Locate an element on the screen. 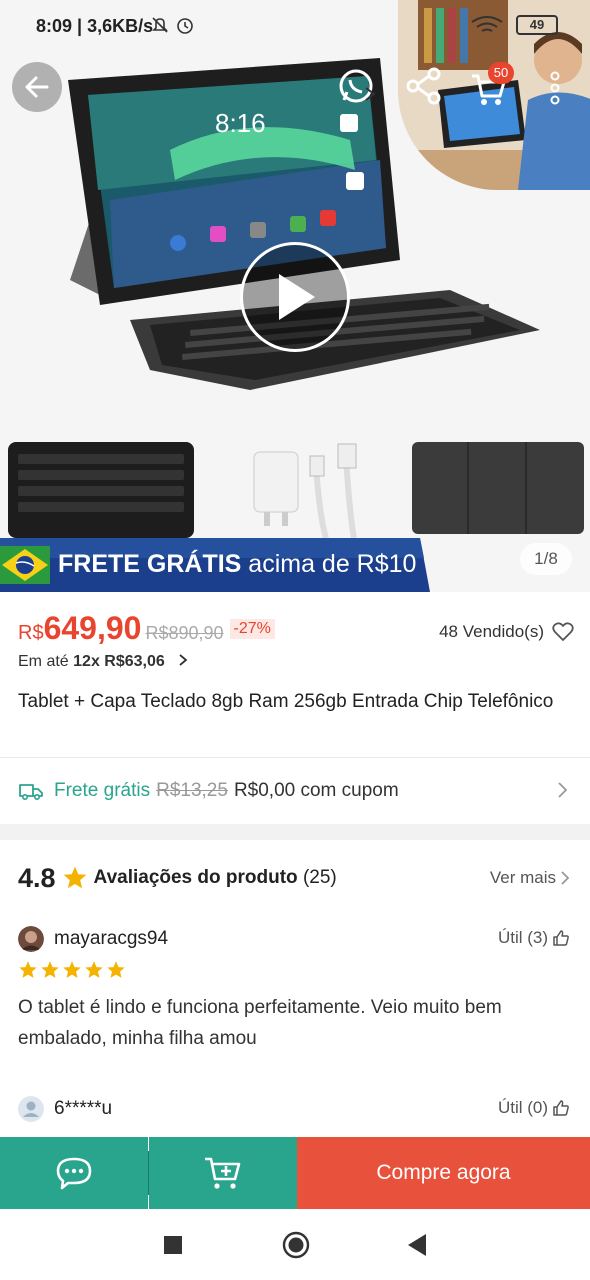 The height and width of the screenshot is (1280, 590). review-username: mayaracgs94 is located at coordinates (111, 938).